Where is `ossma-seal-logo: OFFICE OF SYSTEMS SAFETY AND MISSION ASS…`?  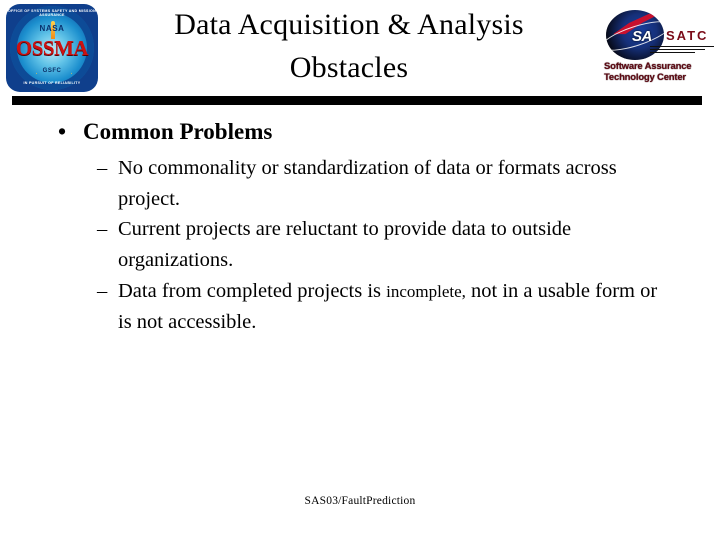 ossma-seal-logo: OFFICE OF SYSTEMS SAFETY AND MISSION ASS… is located at coordinates (52, 48).